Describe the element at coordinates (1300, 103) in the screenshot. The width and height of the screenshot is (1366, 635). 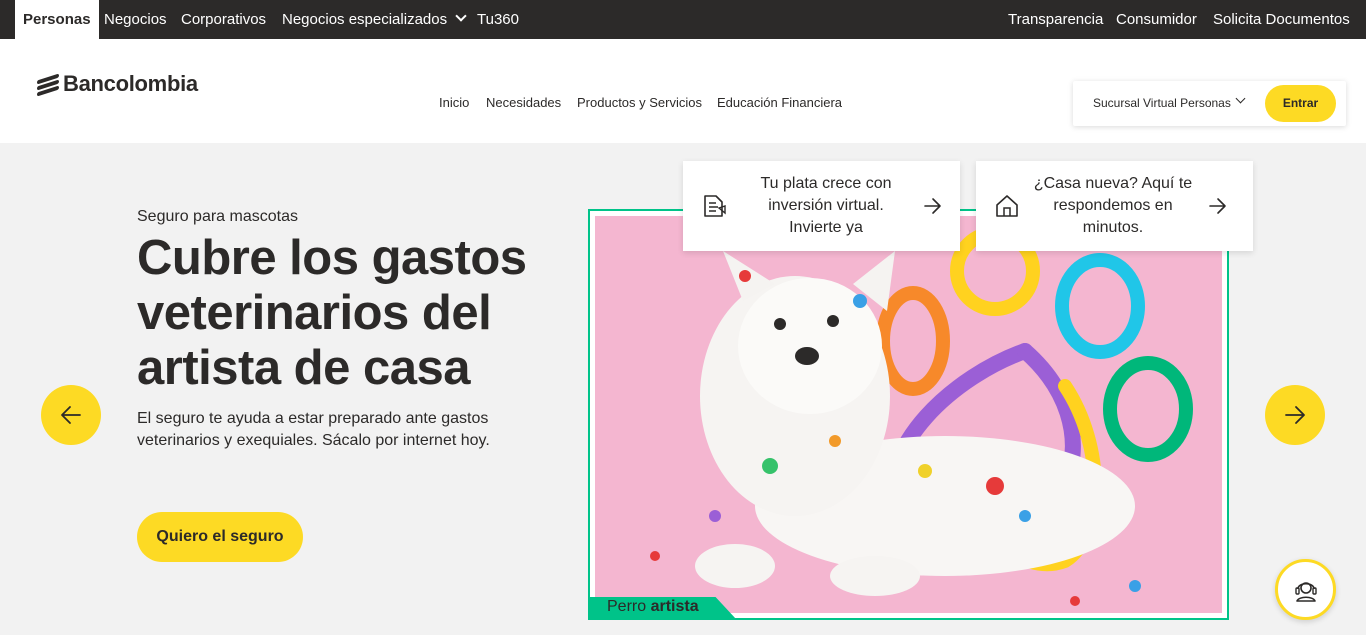
I see `login-button: Entrar` at that location.